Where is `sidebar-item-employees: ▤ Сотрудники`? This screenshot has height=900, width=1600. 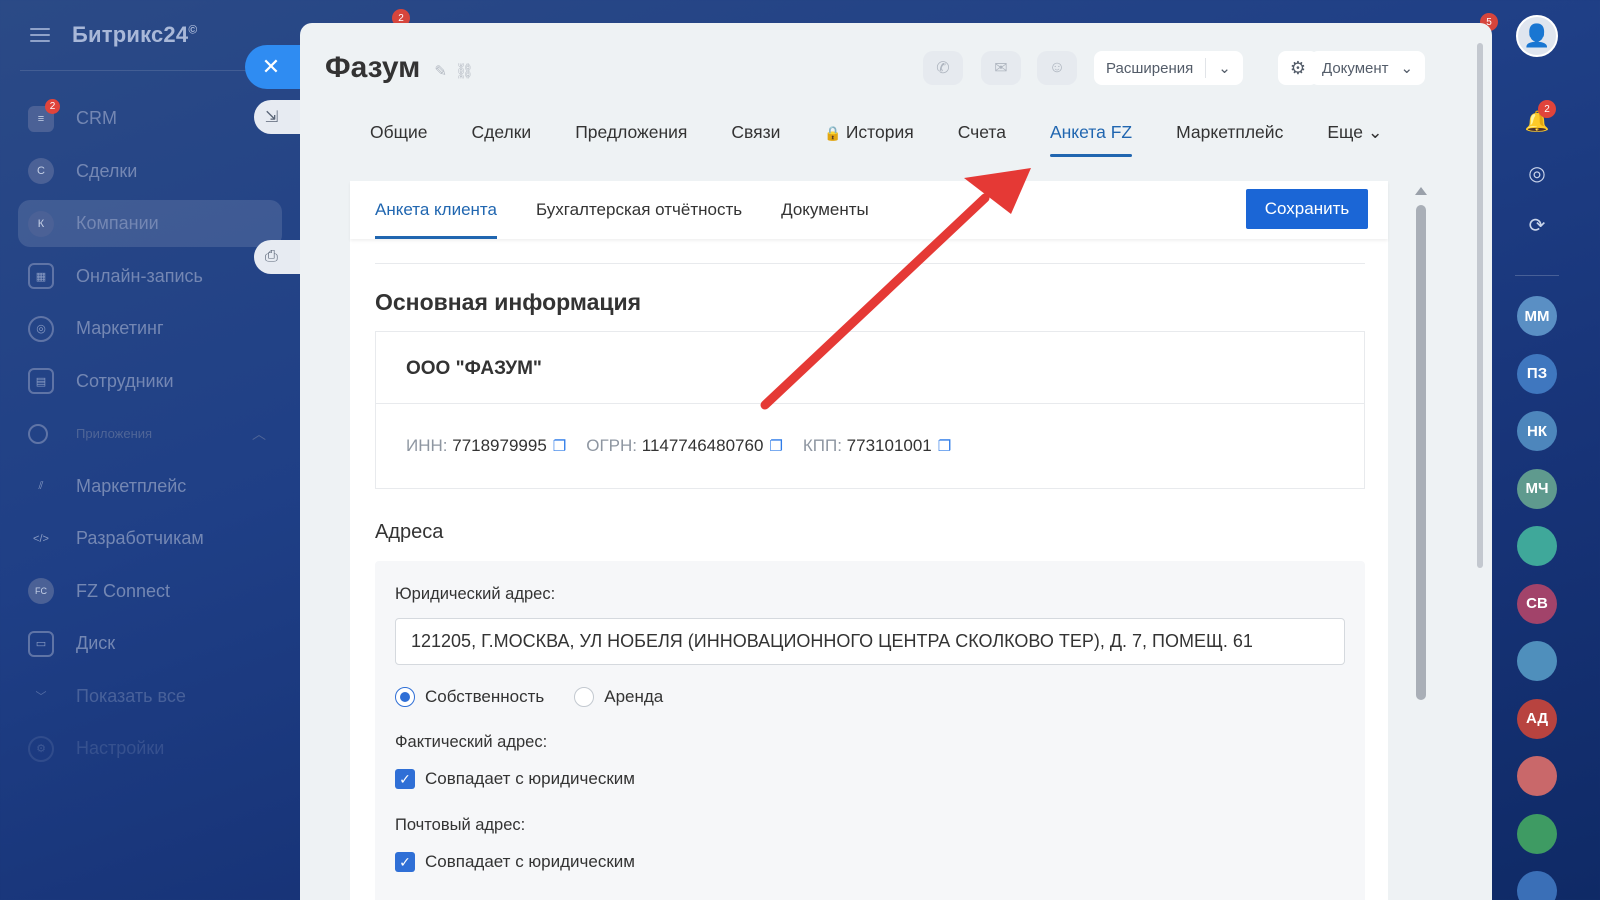
sidebar-item-employees: ▤ Сотрудники is located at coordinates (150, 381).